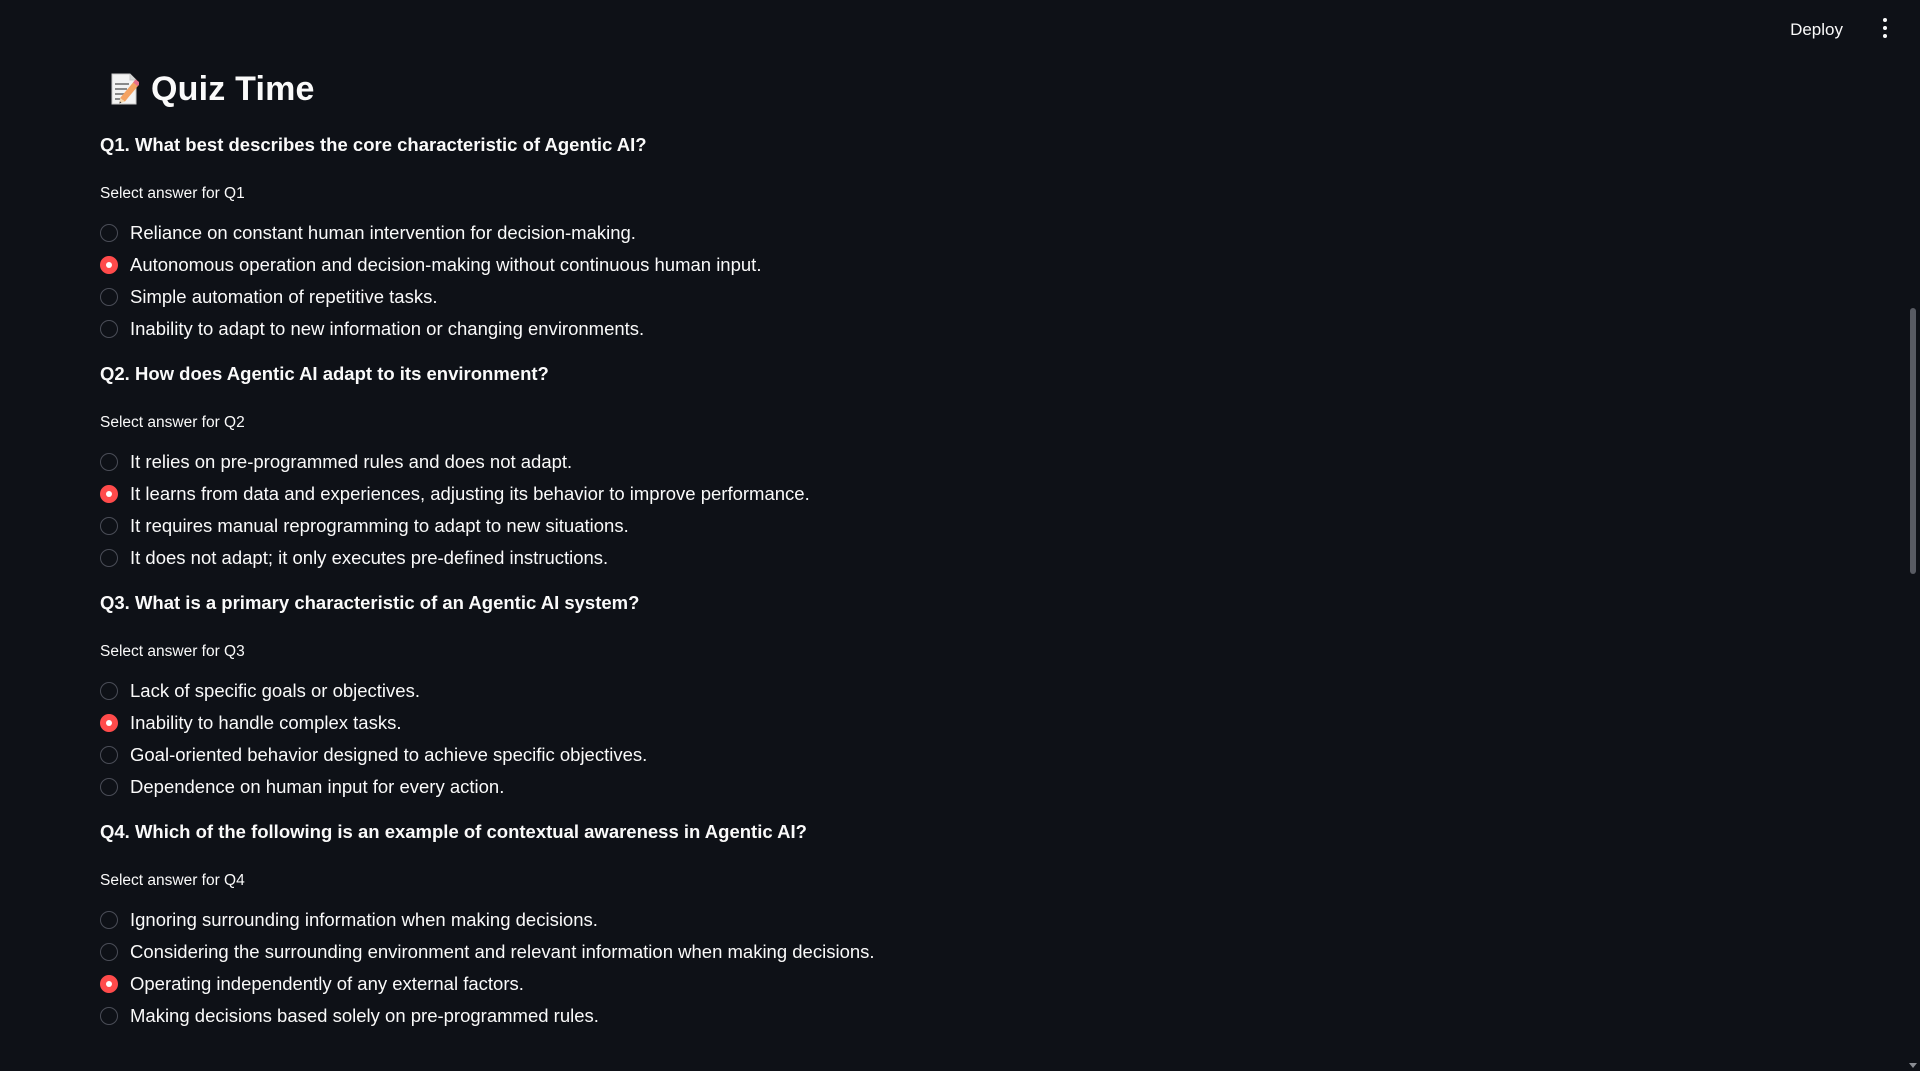 The width and height of the screenshot is (1920, 1071). Describe the element at coordinates (700, 723) in the screenshot. I see `radio-option: Inability to handle complex tasks.` at that location.